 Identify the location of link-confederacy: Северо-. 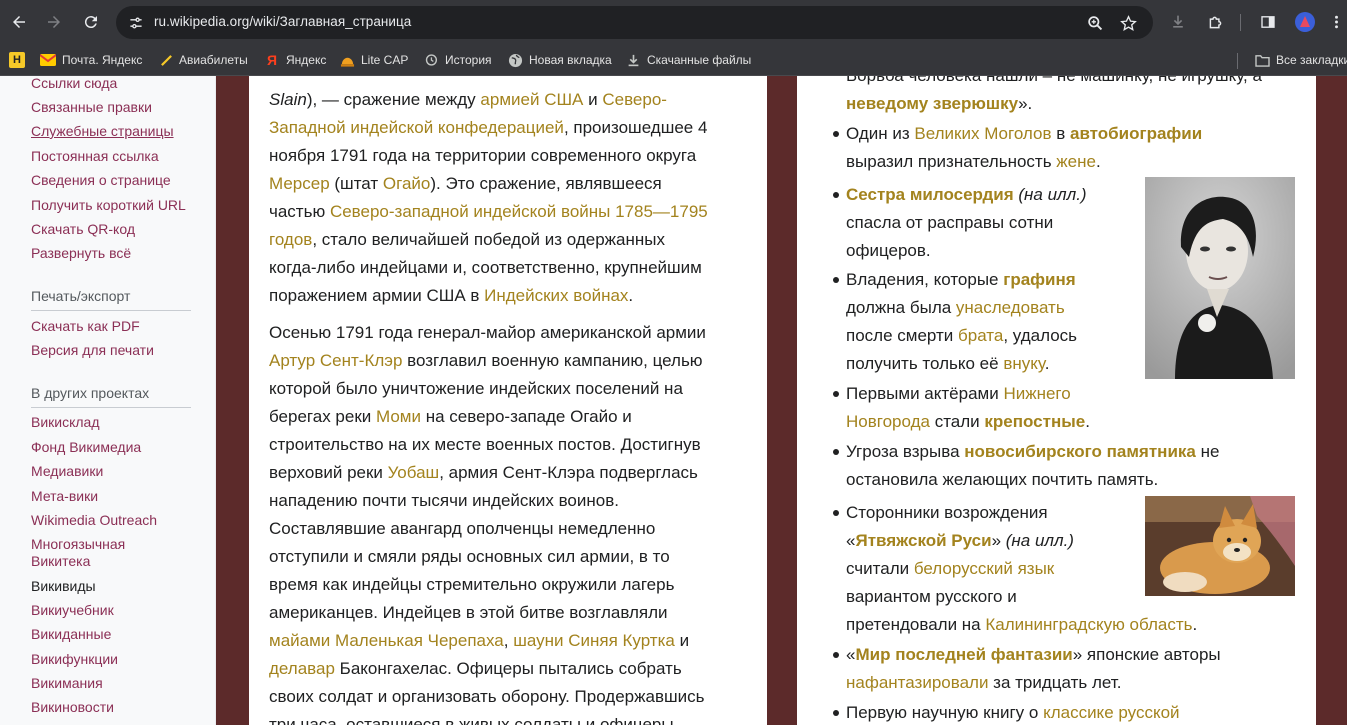
(634, 99).